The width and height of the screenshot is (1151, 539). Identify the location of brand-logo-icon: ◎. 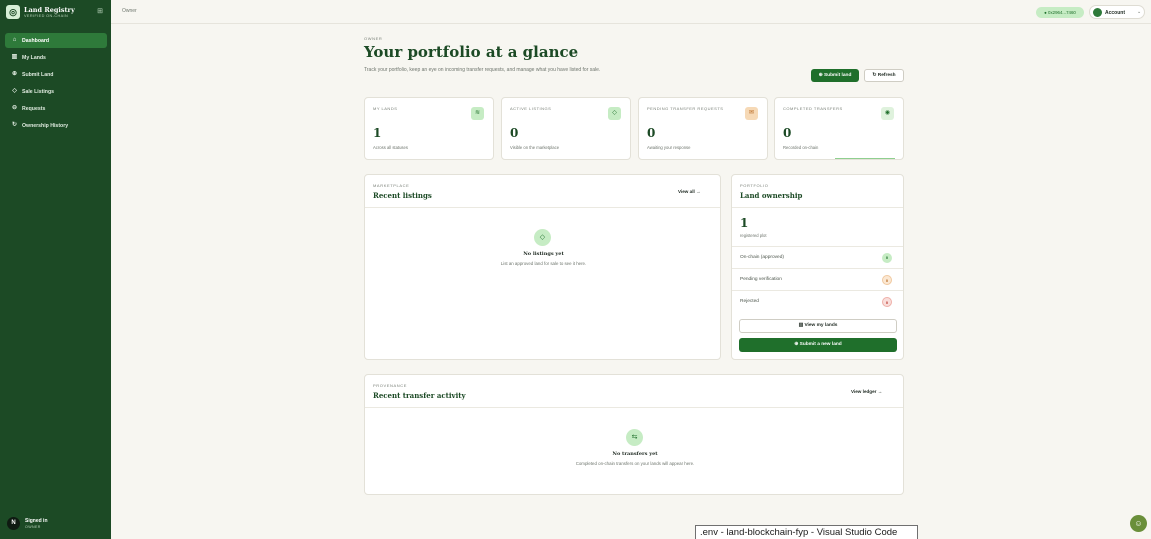
(13, 12).